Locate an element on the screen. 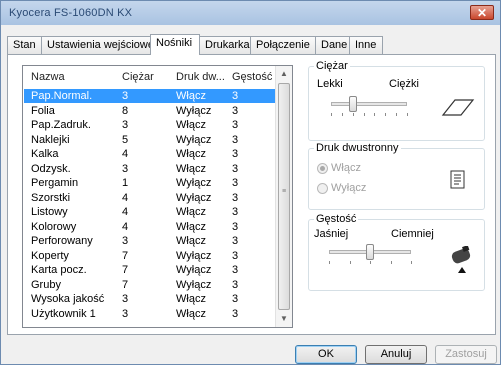 The image size is (501, 365). media-name-cell: Karta pocz. is located at coordinates (59, 270).